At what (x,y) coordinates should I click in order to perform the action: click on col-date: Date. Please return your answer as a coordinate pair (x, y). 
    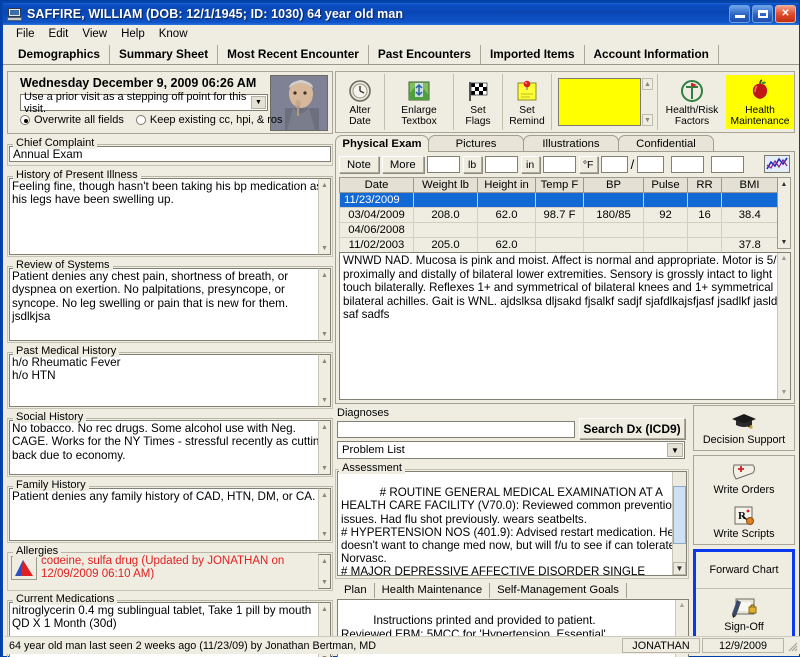
    Looking at the image, I should click on (376, 185).